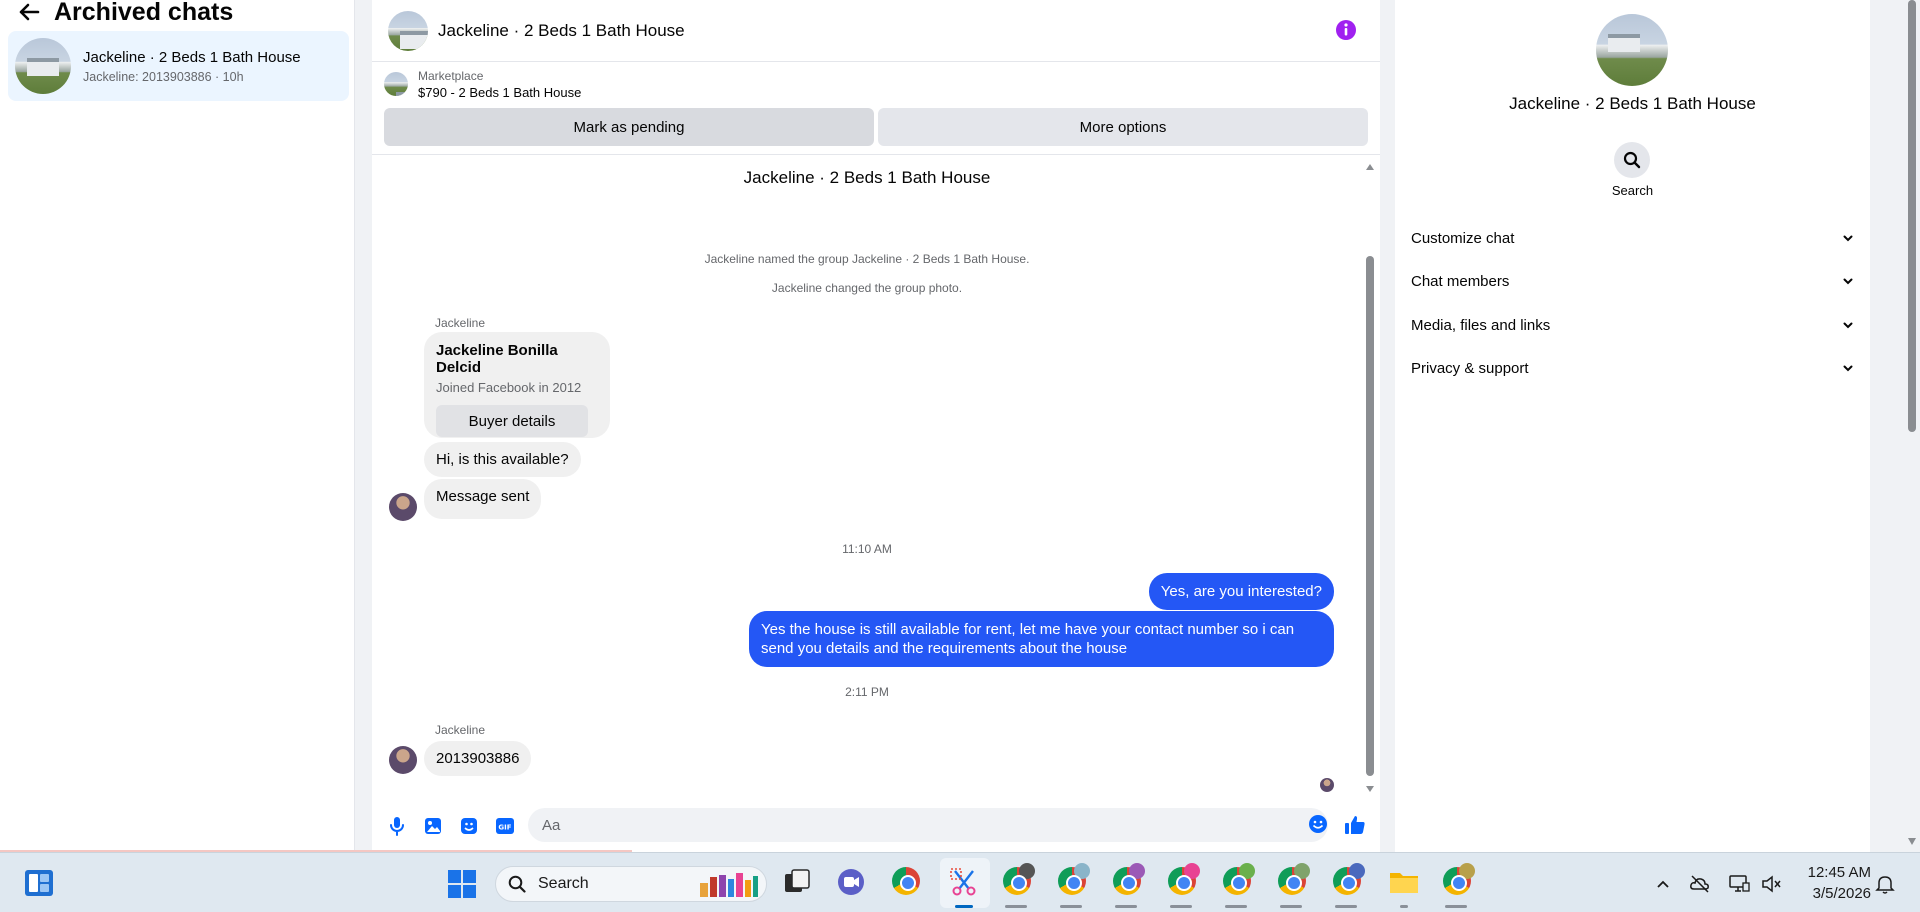 This screenshot has width=1920, height=912. I want to click on search-in-conversation-button, so click(1632, 160).